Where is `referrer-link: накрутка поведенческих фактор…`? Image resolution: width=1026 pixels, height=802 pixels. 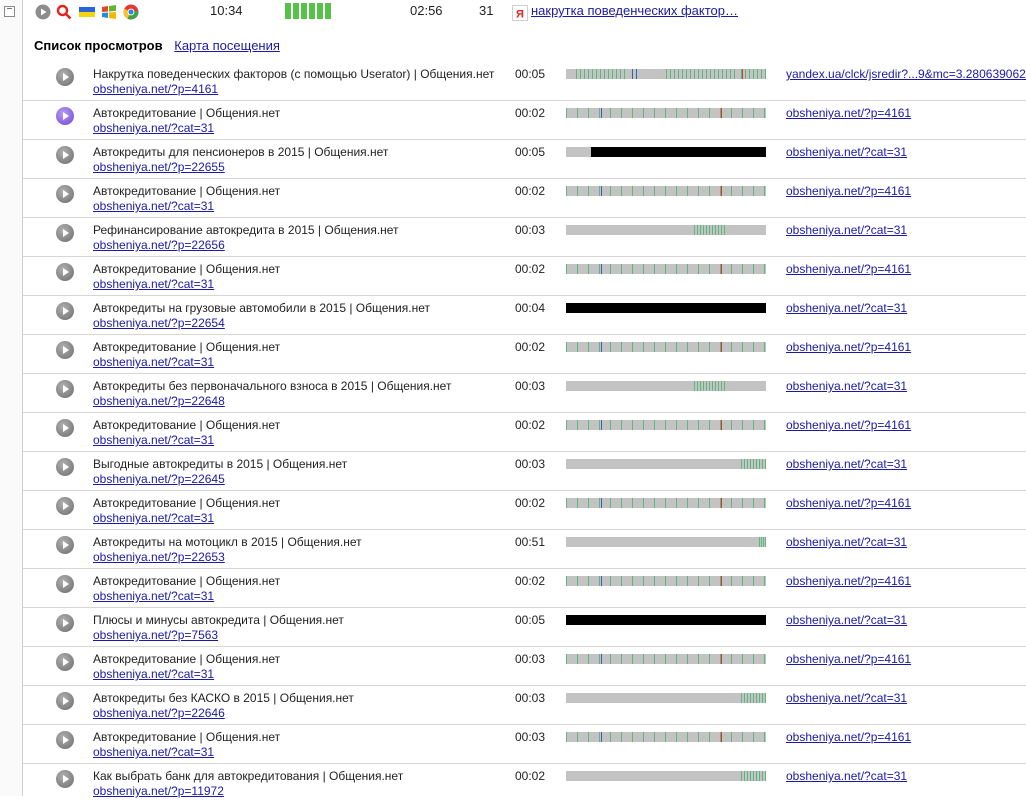
referrer-link: накрутка поведенческих фактор… is located at coordinates (634, 10).